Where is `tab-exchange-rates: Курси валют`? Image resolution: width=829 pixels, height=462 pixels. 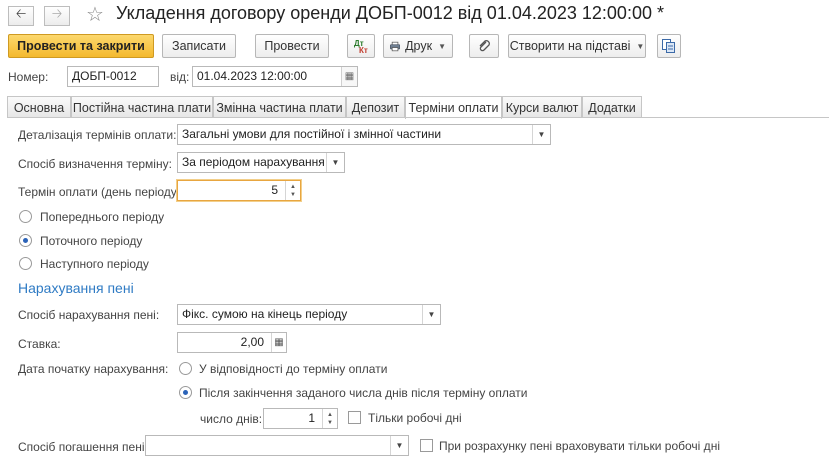
tab-exchange-rates: Курси валют is located at coordinates (542, 107).